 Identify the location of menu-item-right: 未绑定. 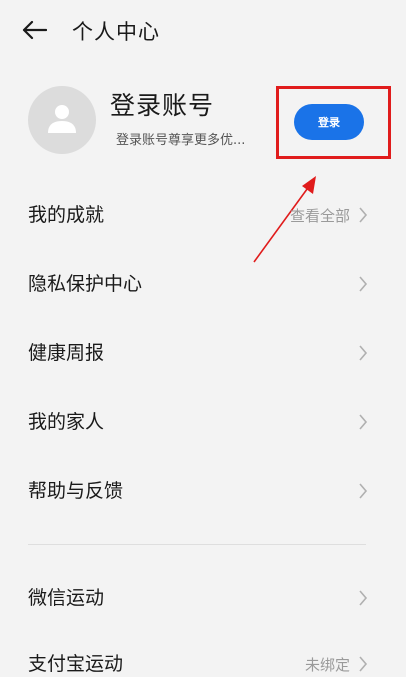
(336, 660).